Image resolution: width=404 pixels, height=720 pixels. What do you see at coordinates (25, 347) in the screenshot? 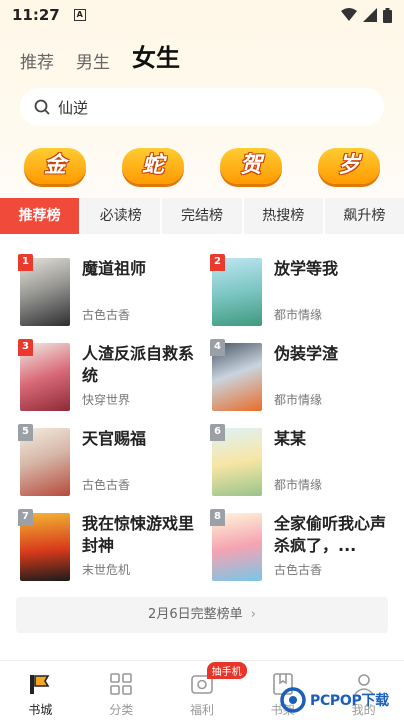
I see `rank-badge: 3` at bounding box center [25, 347].